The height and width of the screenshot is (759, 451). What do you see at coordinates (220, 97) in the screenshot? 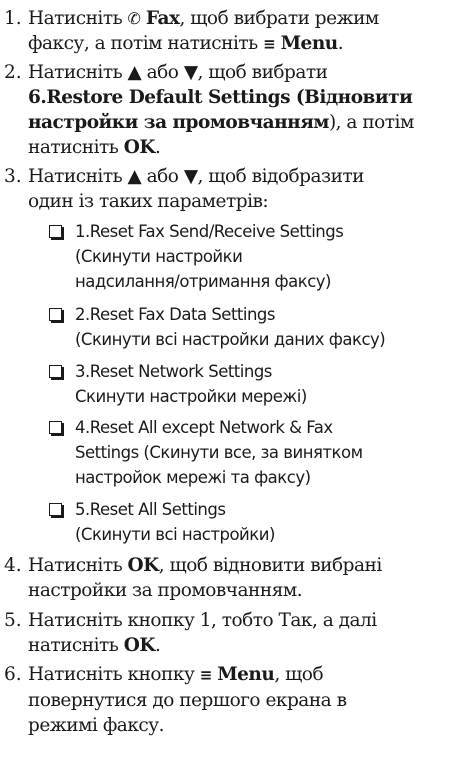
I see `step-line: 6.Restore Default Settings (Відновити` at bounding box center [220, 97].